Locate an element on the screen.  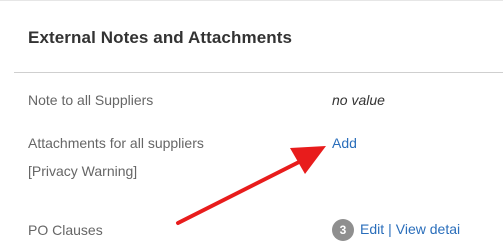
red-arrow-annotation is located at coordinates (251, 185).